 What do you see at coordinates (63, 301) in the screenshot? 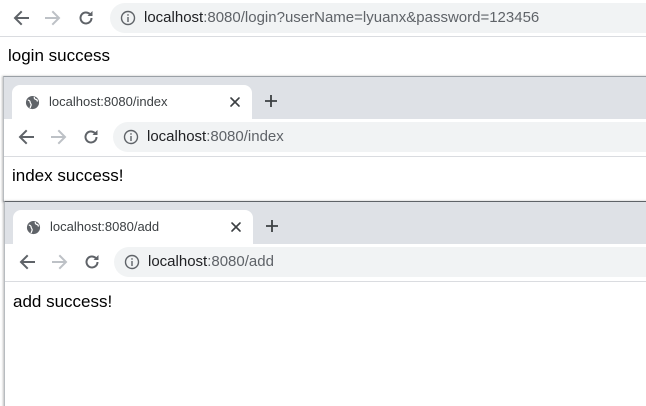
I see `add-success-text: add success!` at bounding box center [63, 301].